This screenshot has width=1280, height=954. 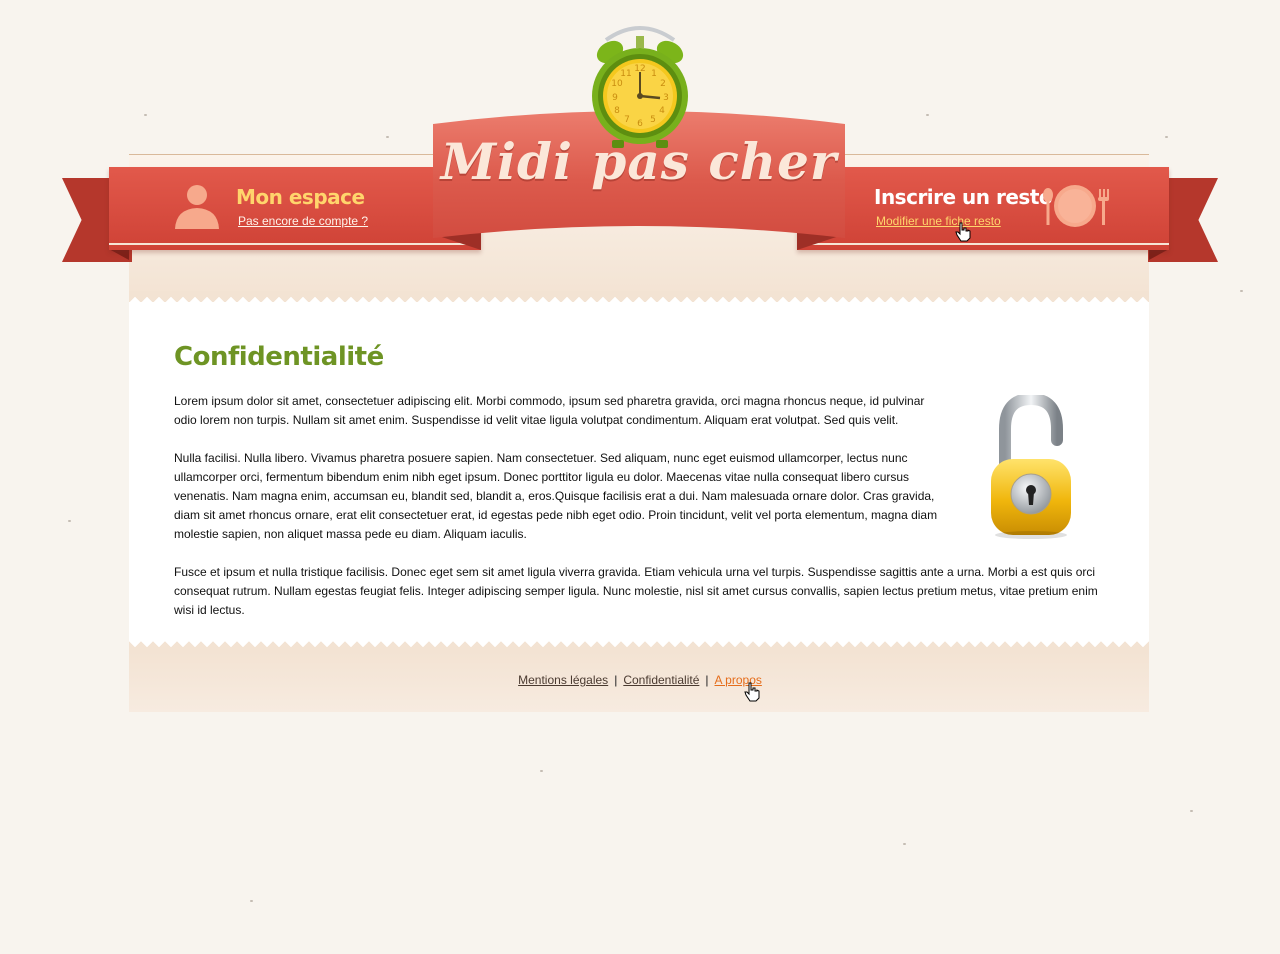 What do you see at coordinates (1031, 467) in the screenshot?
I see `padlock-icon` at bounding box center [1031, 467].